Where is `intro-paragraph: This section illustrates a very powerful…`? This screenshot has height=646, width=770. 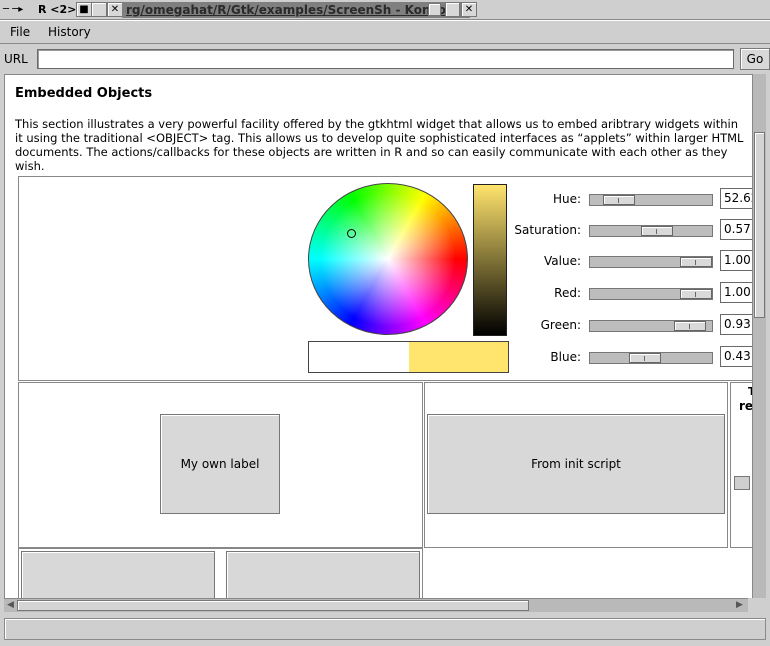 intro-paragraph: This section illustrates a very powerful… is located at coordinates (379, 145).